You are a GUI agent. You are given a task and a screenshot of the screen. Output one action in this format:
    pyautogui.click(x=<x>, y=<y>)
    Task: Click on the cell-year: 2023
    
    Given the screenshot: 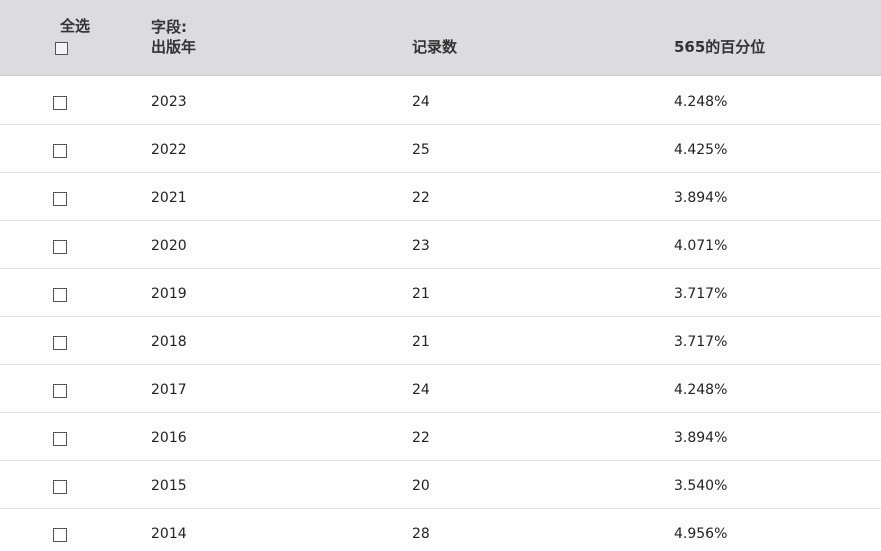 What is the action you would take?
    pyautogui.click(x=169, y=102)
    